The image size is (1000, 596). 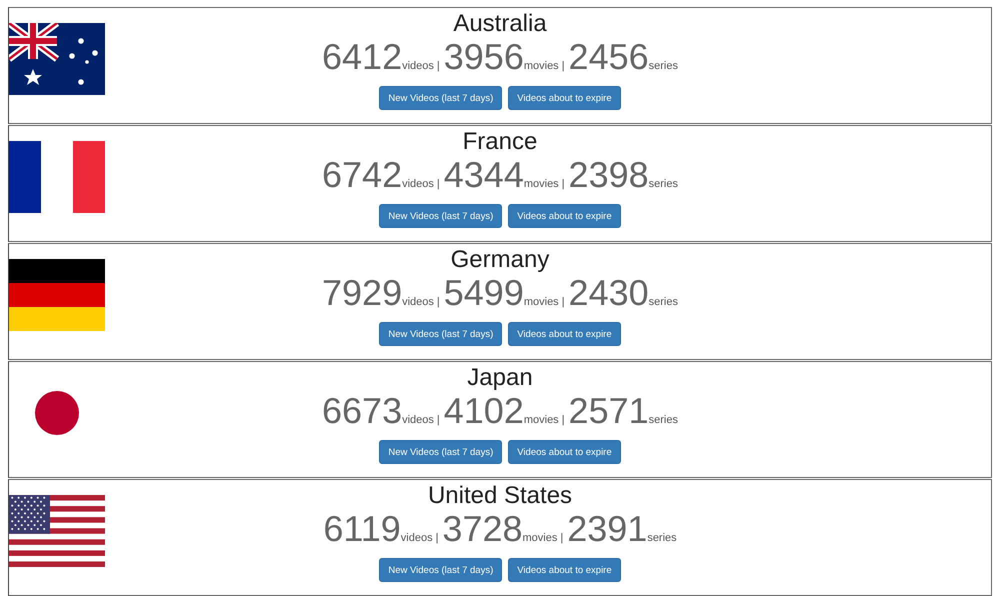 I want to click on stat-count: 4344, so click(x=484, y=175).